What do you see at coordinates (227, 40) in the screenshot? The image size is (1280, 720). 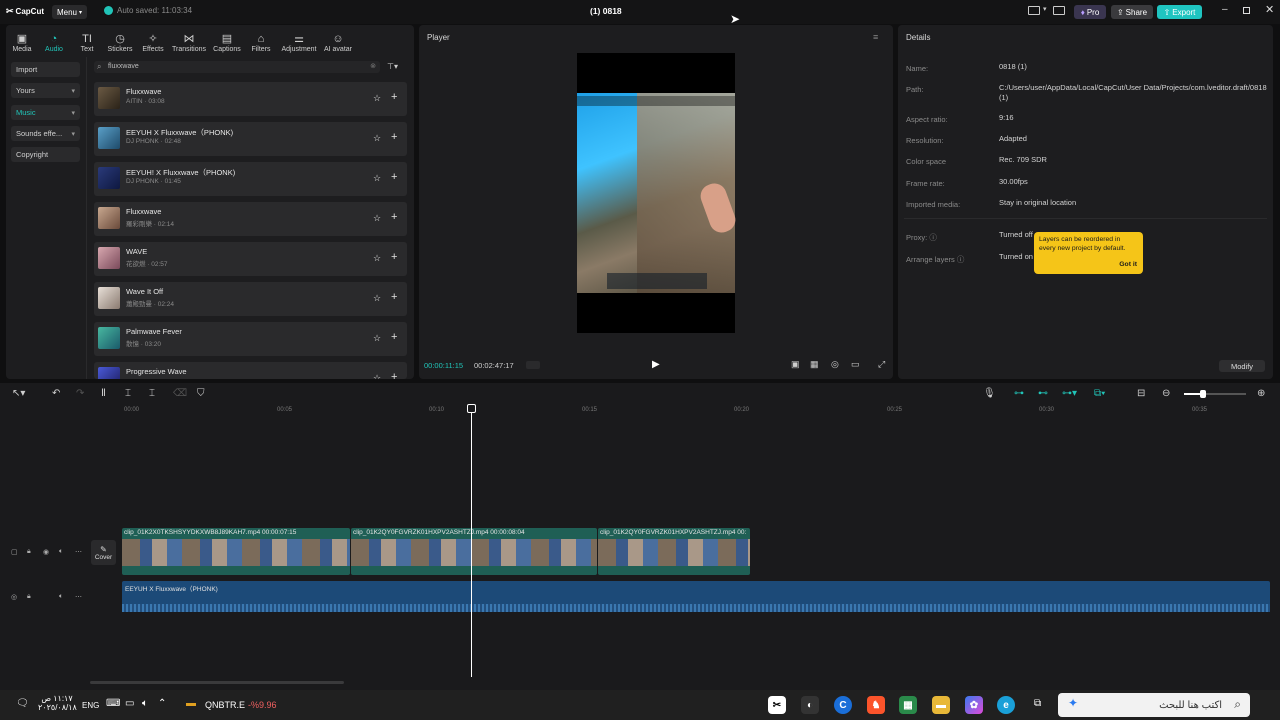 I see `tab-captions: ▤ Captions` at bounding box center [227, 40].